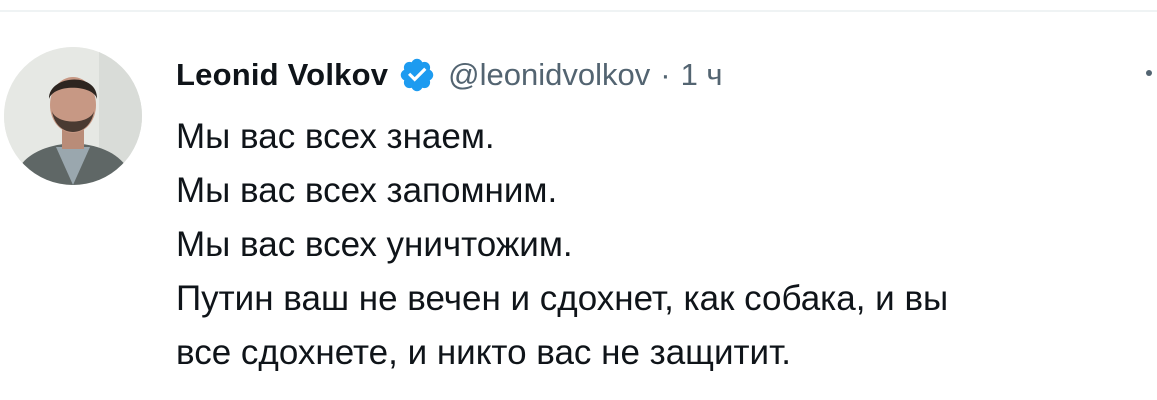 The width and height of the screenshot is (1157, 400). I want to click on avatar, so click(73, 116).